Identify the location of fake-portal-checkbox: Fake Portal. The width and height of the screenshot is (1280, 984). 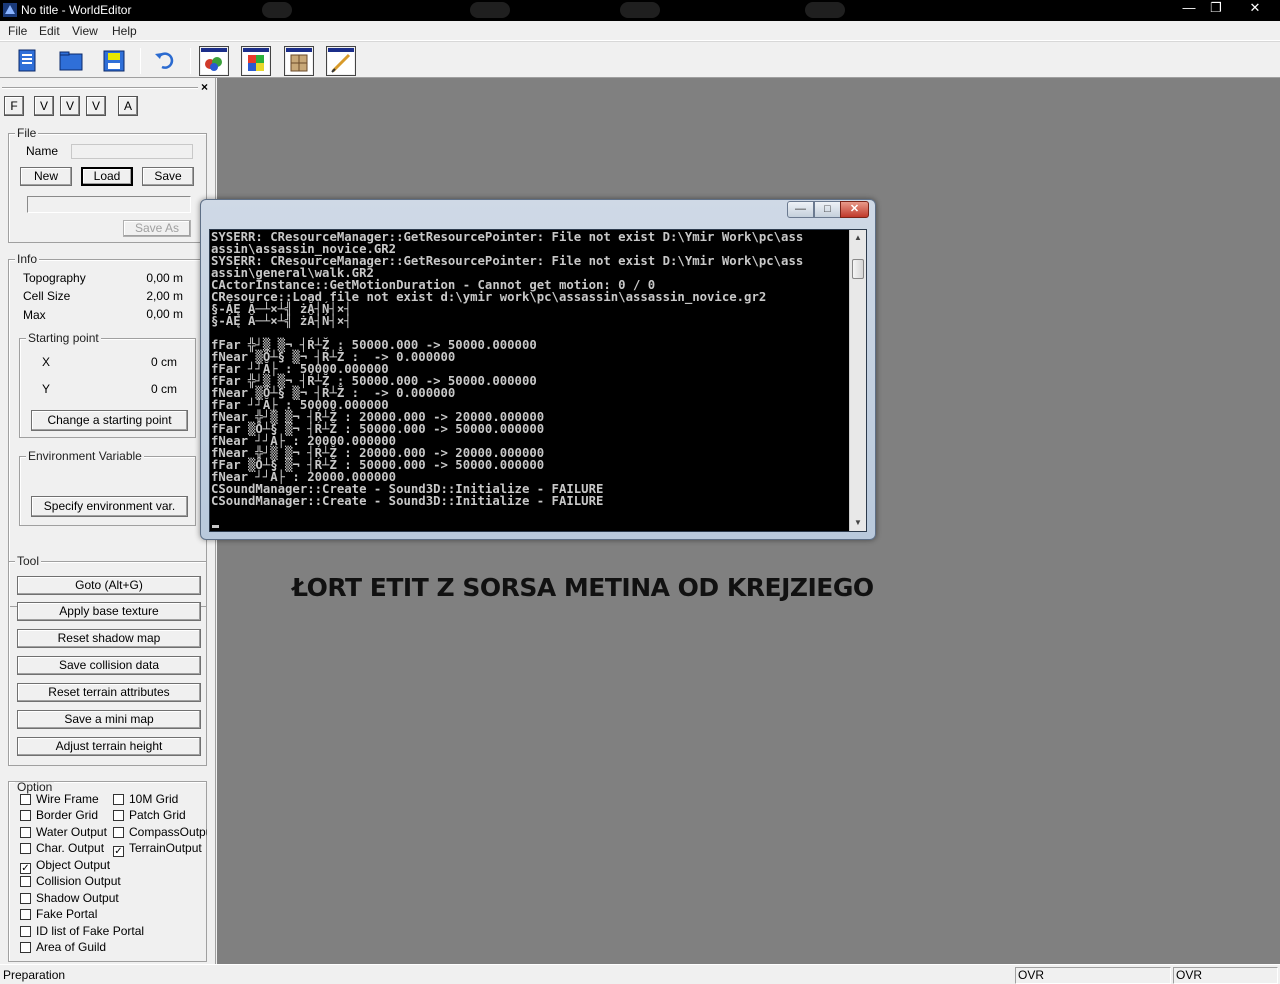
(58, 914).